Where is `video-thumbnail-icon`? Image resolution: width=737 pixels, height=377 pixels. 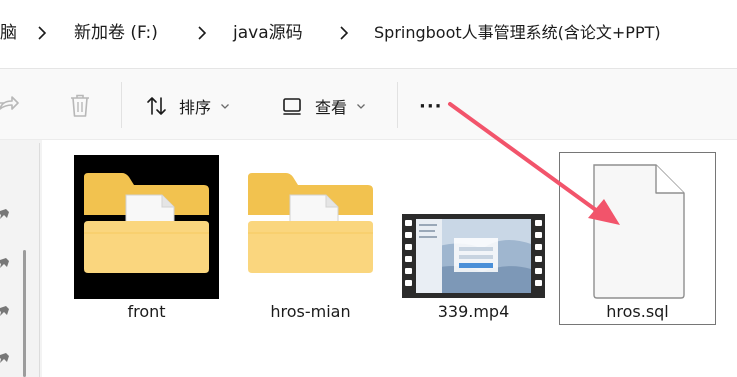 video-thumbnail-icon is located at coordinates (473, 256).